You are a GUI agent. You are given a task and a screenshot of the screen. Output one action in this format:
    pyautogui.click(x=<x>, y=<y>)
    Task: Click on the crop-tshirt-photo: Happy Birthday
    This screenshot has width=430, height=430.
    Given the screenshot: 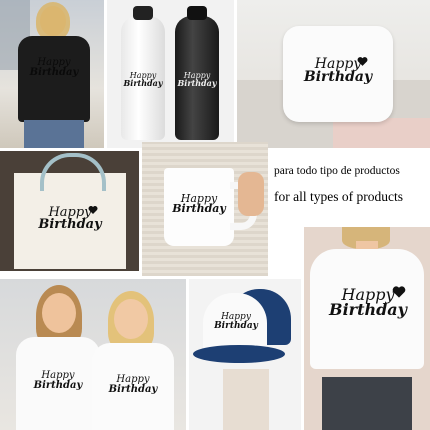 What is the action you would take?
    pyautogui.click(x=367, y=328)
    